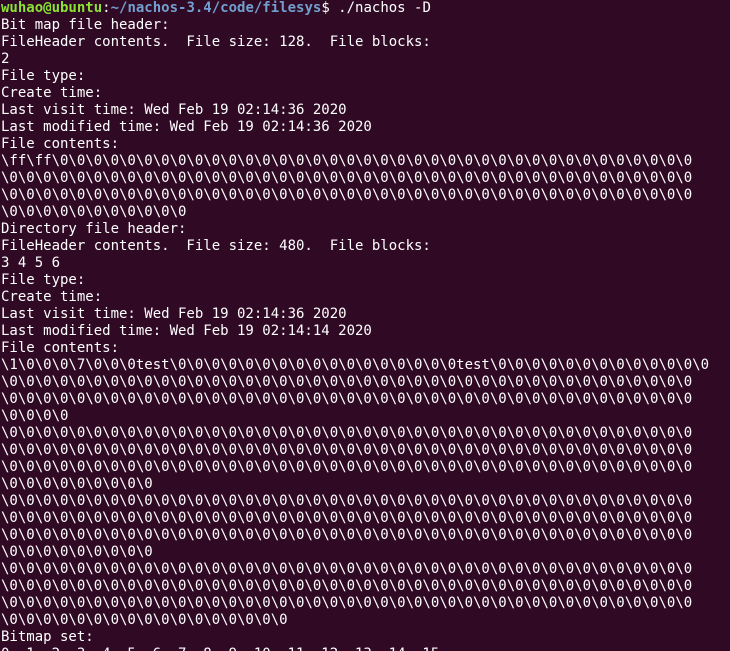 The image size is (730, 651). Describe the element at coordinates (5, 59) in the screenshot. I see `output-line: 2` at that location.